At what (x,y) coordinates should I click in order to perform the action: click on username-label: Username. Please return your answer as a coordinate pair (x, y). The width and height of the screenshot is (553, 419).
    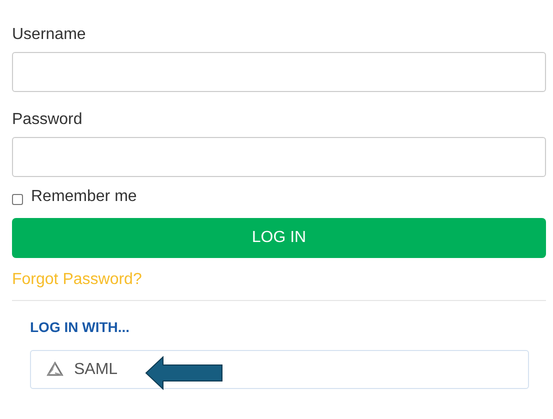
    Looking at the image, I should click on (49, 35).